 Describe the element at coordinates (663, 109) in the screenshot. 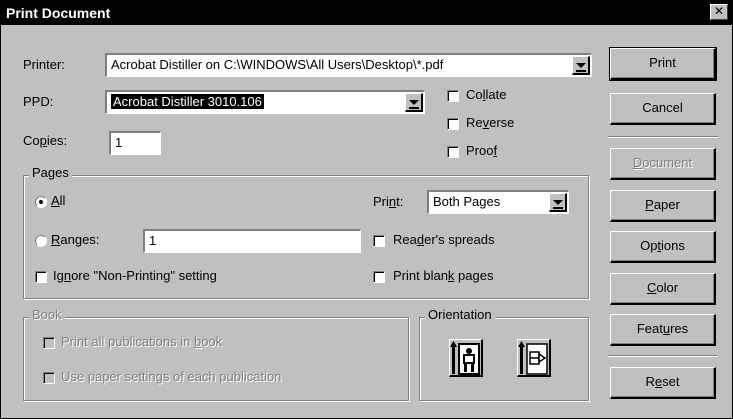

I see `cancel-button: Cancel` at that location.